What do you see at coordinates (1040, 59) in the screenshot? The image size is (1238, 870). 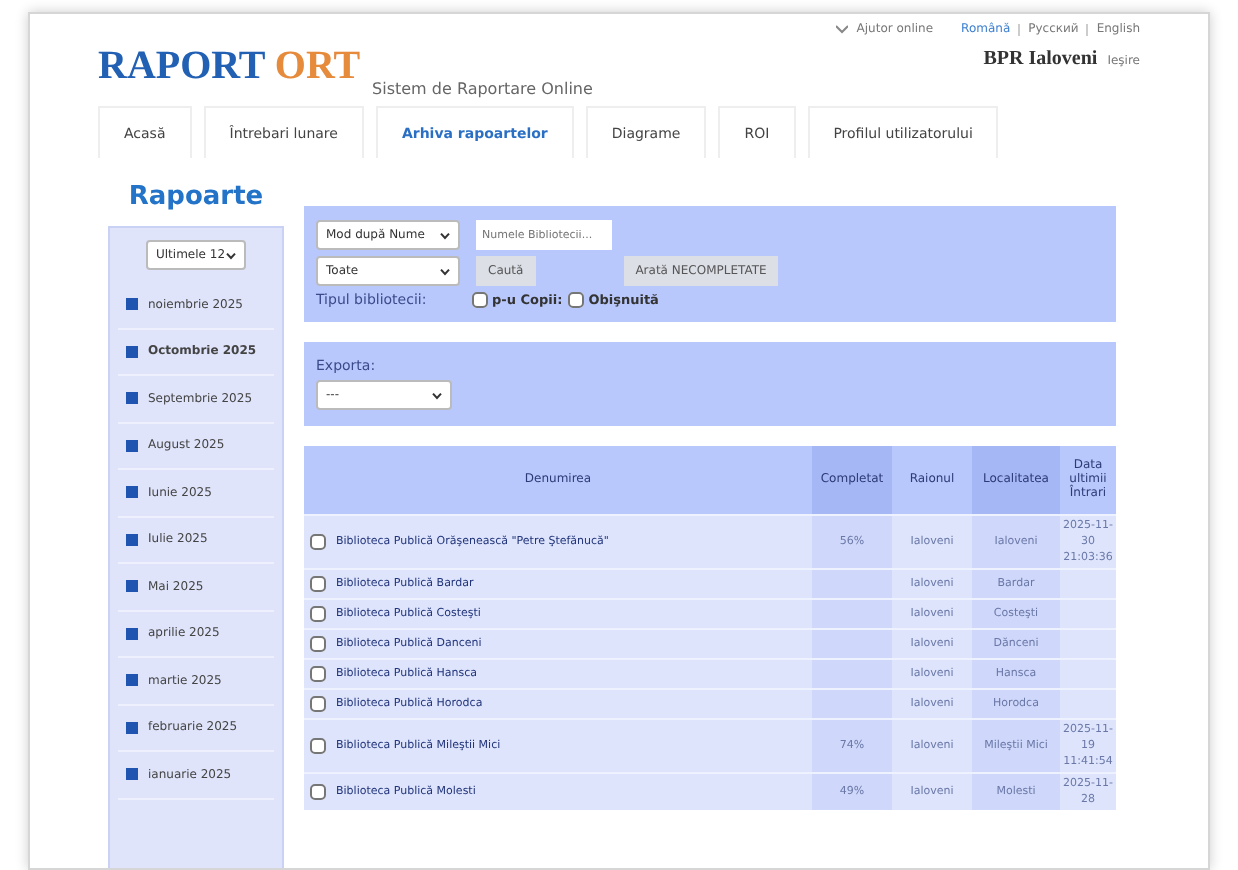 I see `user-name: BPR Ialoveni` at bounding box center [1040, 59].